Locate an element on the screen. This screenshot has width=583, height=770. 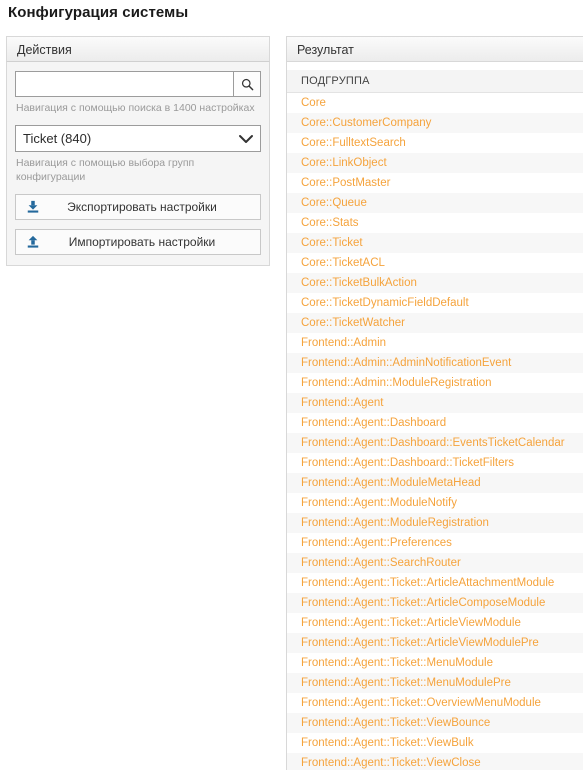
export-settings-label: Экспортировать настройки is located at coordinates (142, 206).